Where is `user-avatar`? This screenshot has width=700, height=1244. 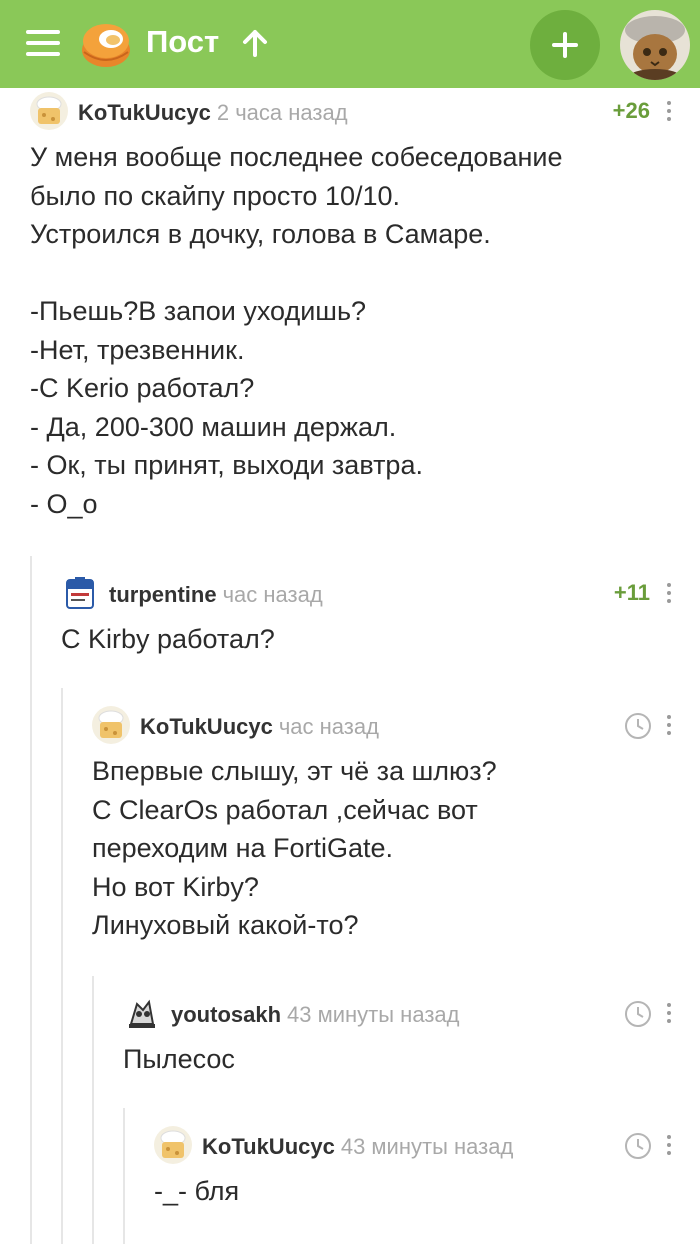 user-avatar is located at coordinates (655, 45).